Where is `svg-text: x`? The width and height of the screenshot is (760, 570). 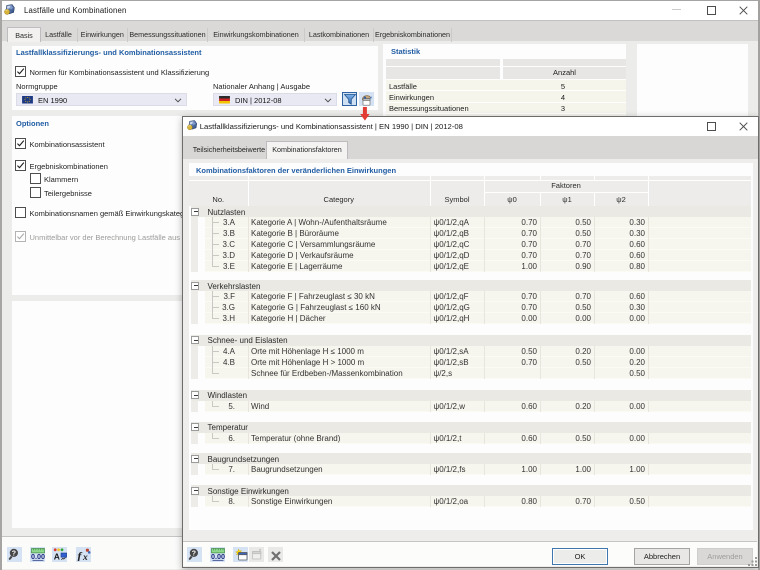 svg-text: x is located at coordinates (85, 557).